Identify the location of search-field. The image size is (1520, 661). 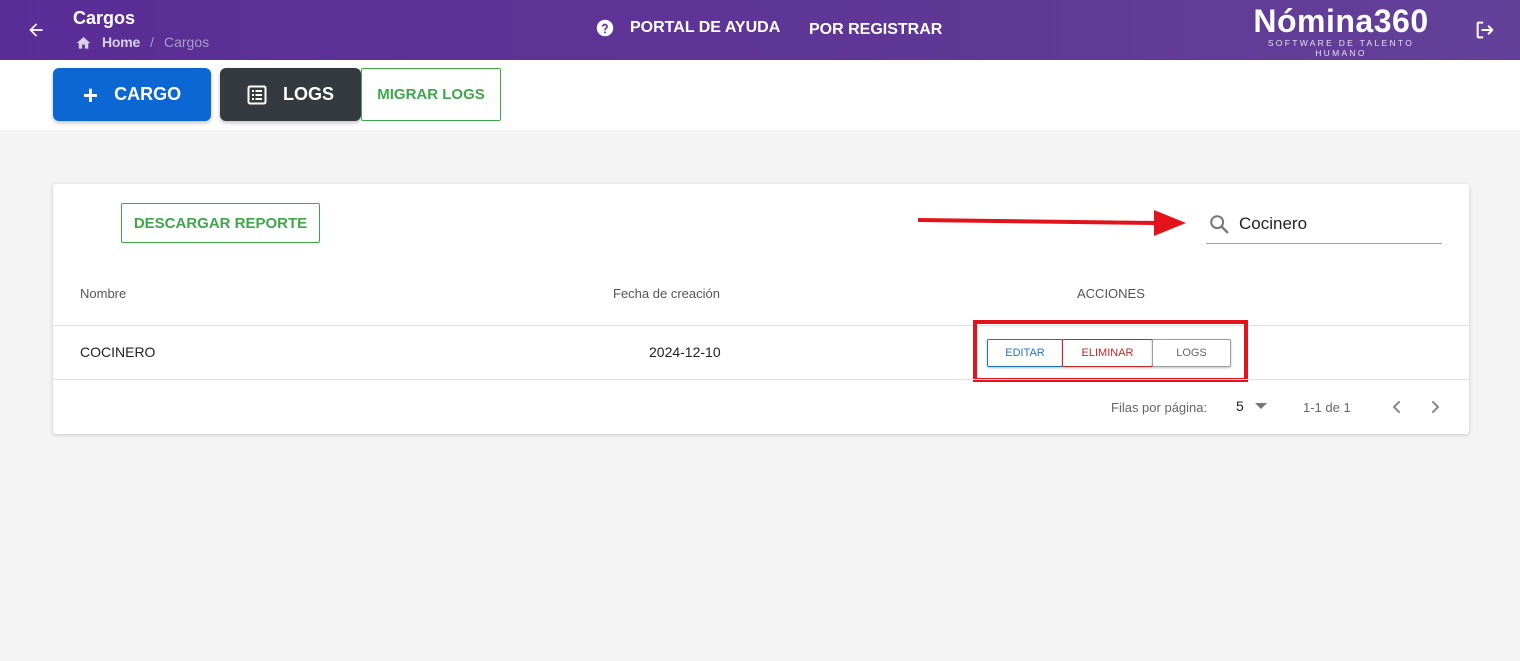
(1324, 224).